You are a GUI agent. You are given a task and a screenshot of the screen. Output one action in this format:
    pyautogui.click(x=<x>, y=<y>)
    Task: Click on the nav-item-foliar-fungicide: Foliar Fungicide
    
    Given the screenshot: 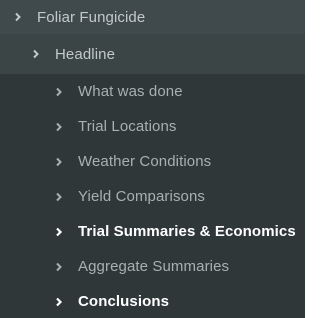 What is the action you would take?
    pyautogui.click(x=152, y=17)
    